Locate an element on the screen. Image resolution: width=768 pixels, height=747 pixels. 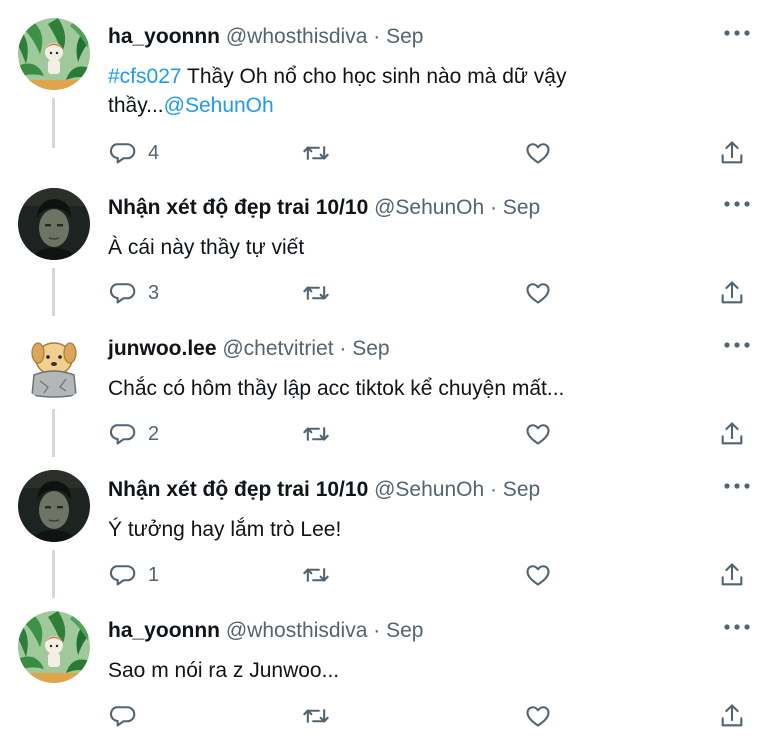
handle-and-date: @chetvitriet · Sep is located at coordinates (305, 348).